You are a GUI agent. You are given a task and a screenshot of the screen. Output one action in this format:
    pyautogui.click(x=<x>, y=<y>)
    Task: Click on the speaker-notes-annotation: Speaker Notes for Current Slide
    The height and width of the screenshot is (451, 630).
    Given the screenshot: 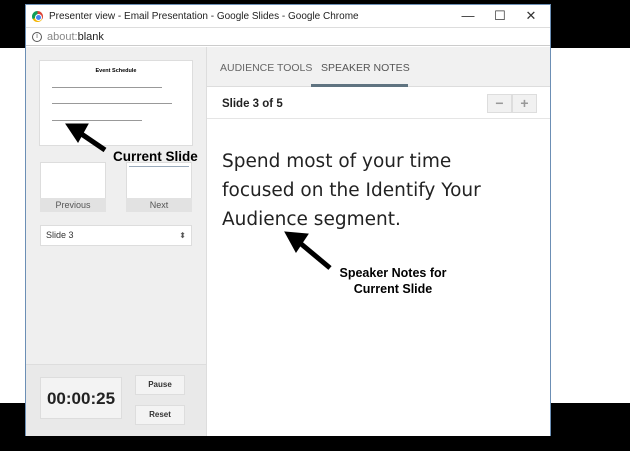 What is the action you would take?
    pyautogui.click(x=393, y=281)
    